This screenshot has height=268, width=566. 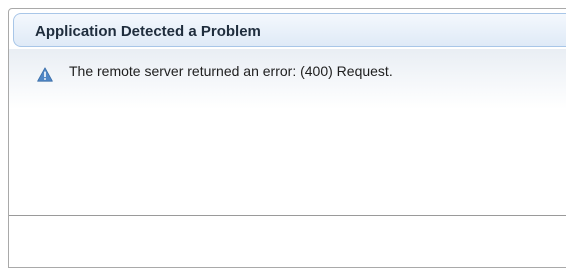 I want to click on dialog-title: Application Detected a Problem, so click(x=148, y=31).